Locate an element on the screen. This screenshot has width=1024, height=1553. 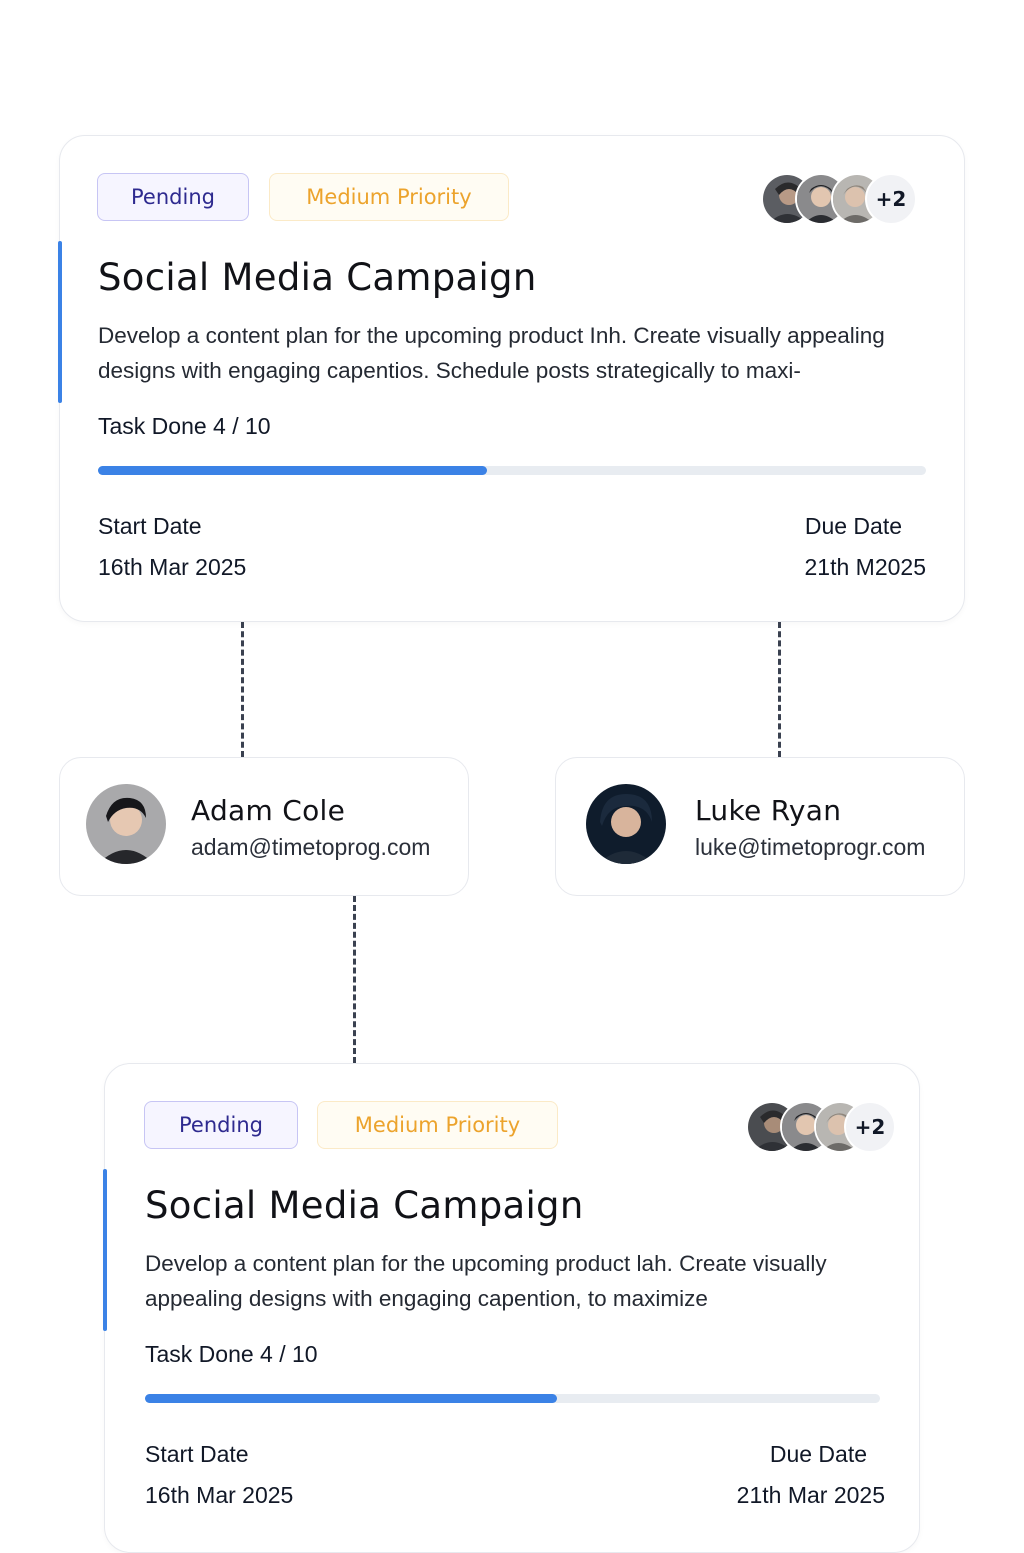
assignee-name: Adam Cole is located at coordinates (268, 810).